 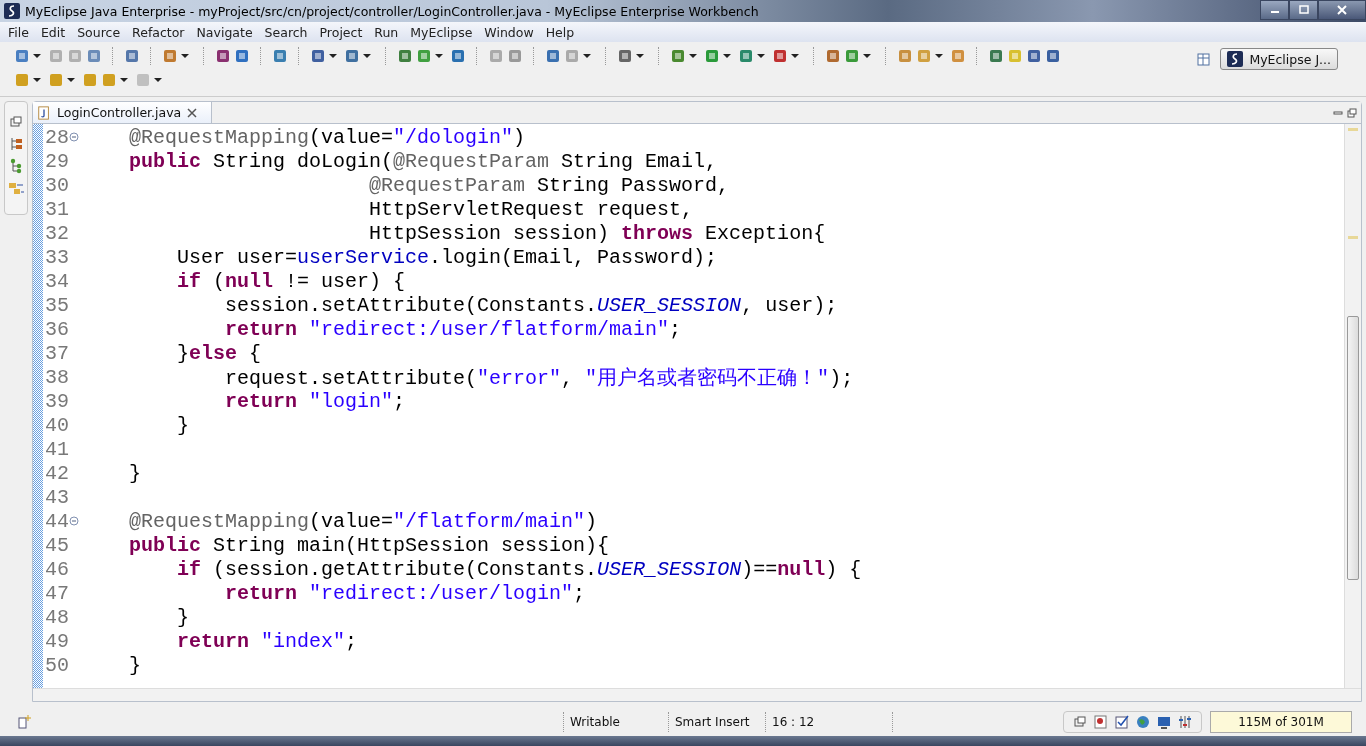 What do you see at coordinates (369, 545) in the screenshot?
I see `code-line: public String main(HttpSession session){` at bounding box center [369, 545].